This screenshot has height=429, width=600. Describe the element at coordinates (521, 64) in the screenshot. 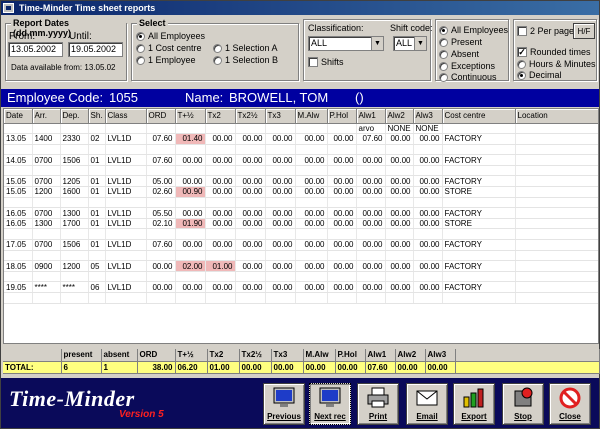

I see `hours-minutes-radio` at that location.